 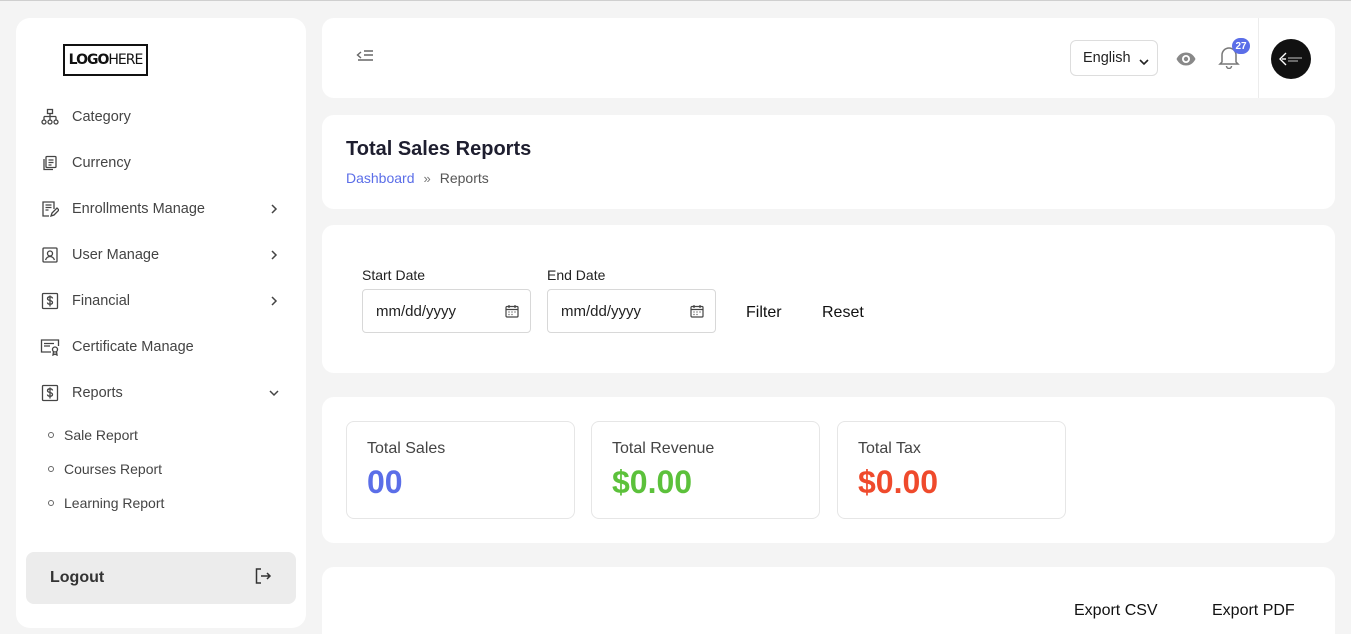 I want to click on sidebar-item-label: Currency, so click(x=101, y=163).